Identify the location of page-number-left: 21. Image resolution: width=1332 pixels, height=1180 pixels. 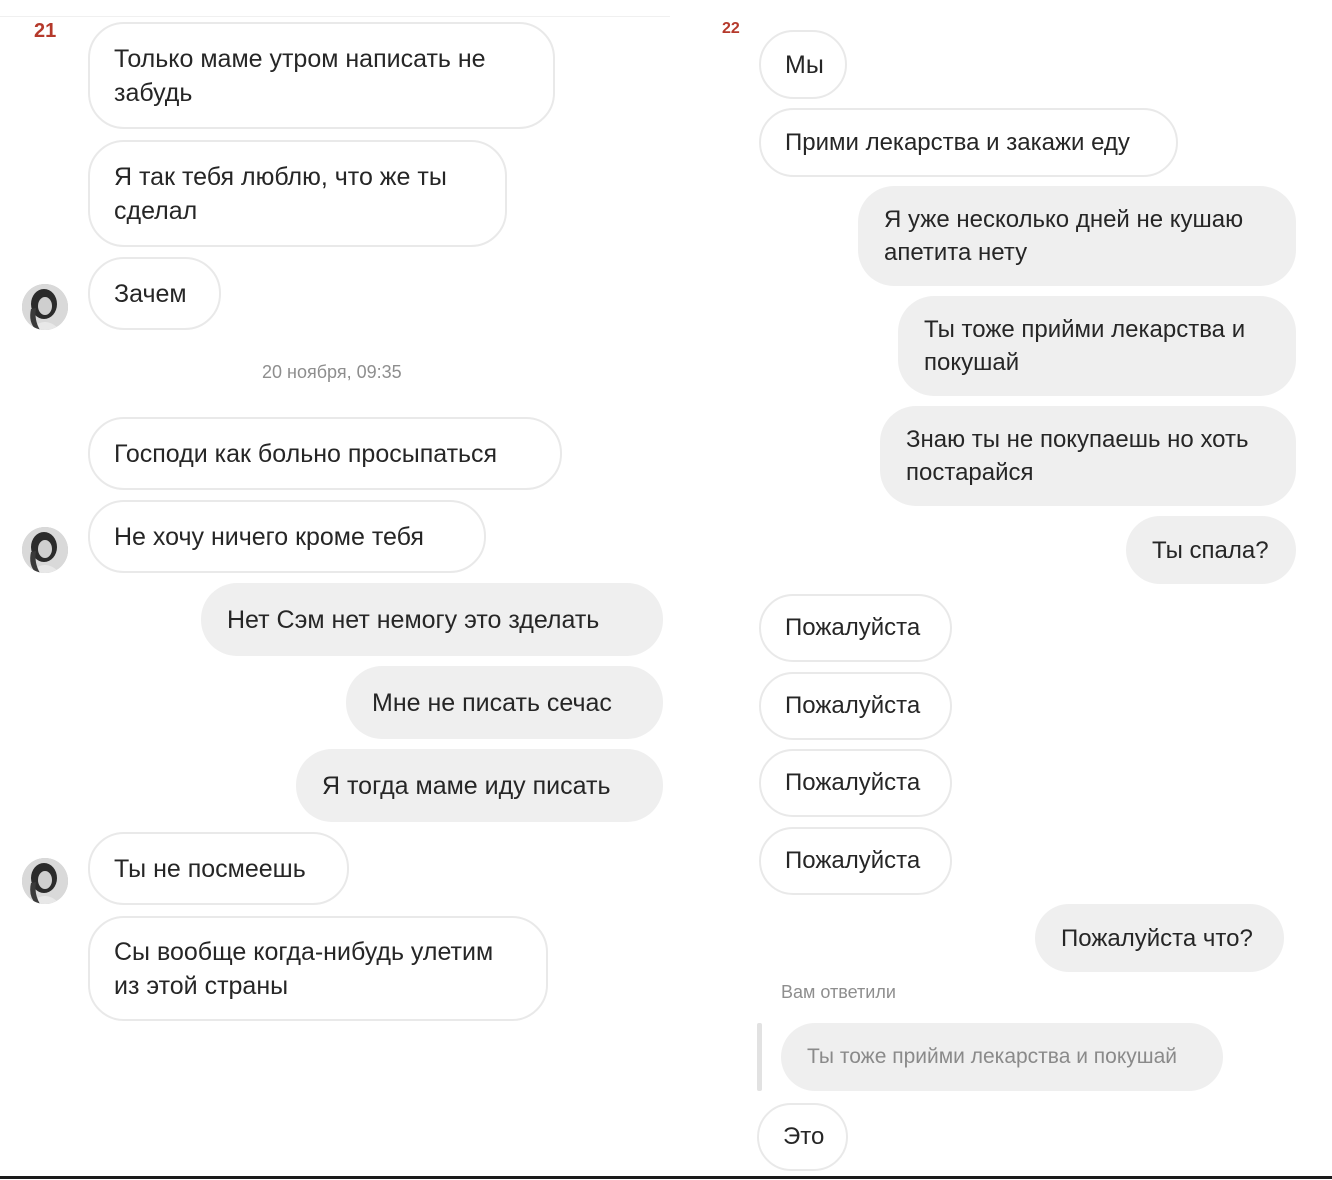
(45, 31).